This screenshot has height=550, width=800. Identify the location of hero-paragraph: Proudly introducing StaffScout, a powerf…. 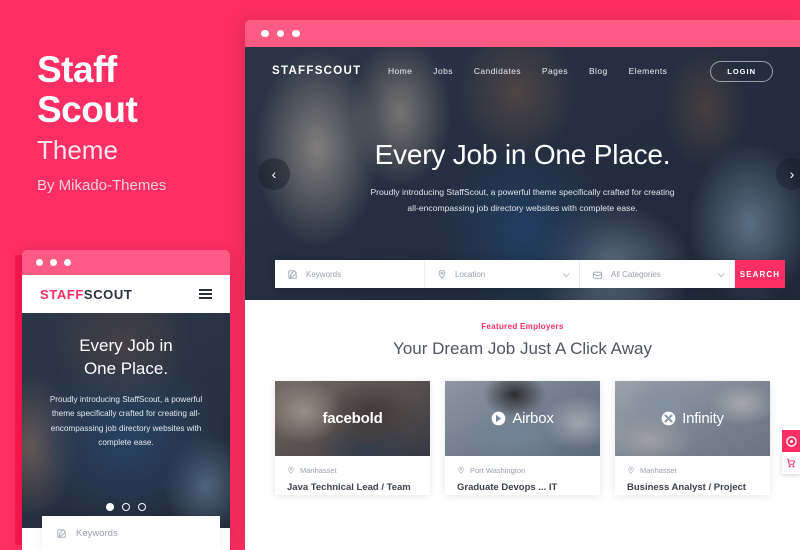
(522, 199).